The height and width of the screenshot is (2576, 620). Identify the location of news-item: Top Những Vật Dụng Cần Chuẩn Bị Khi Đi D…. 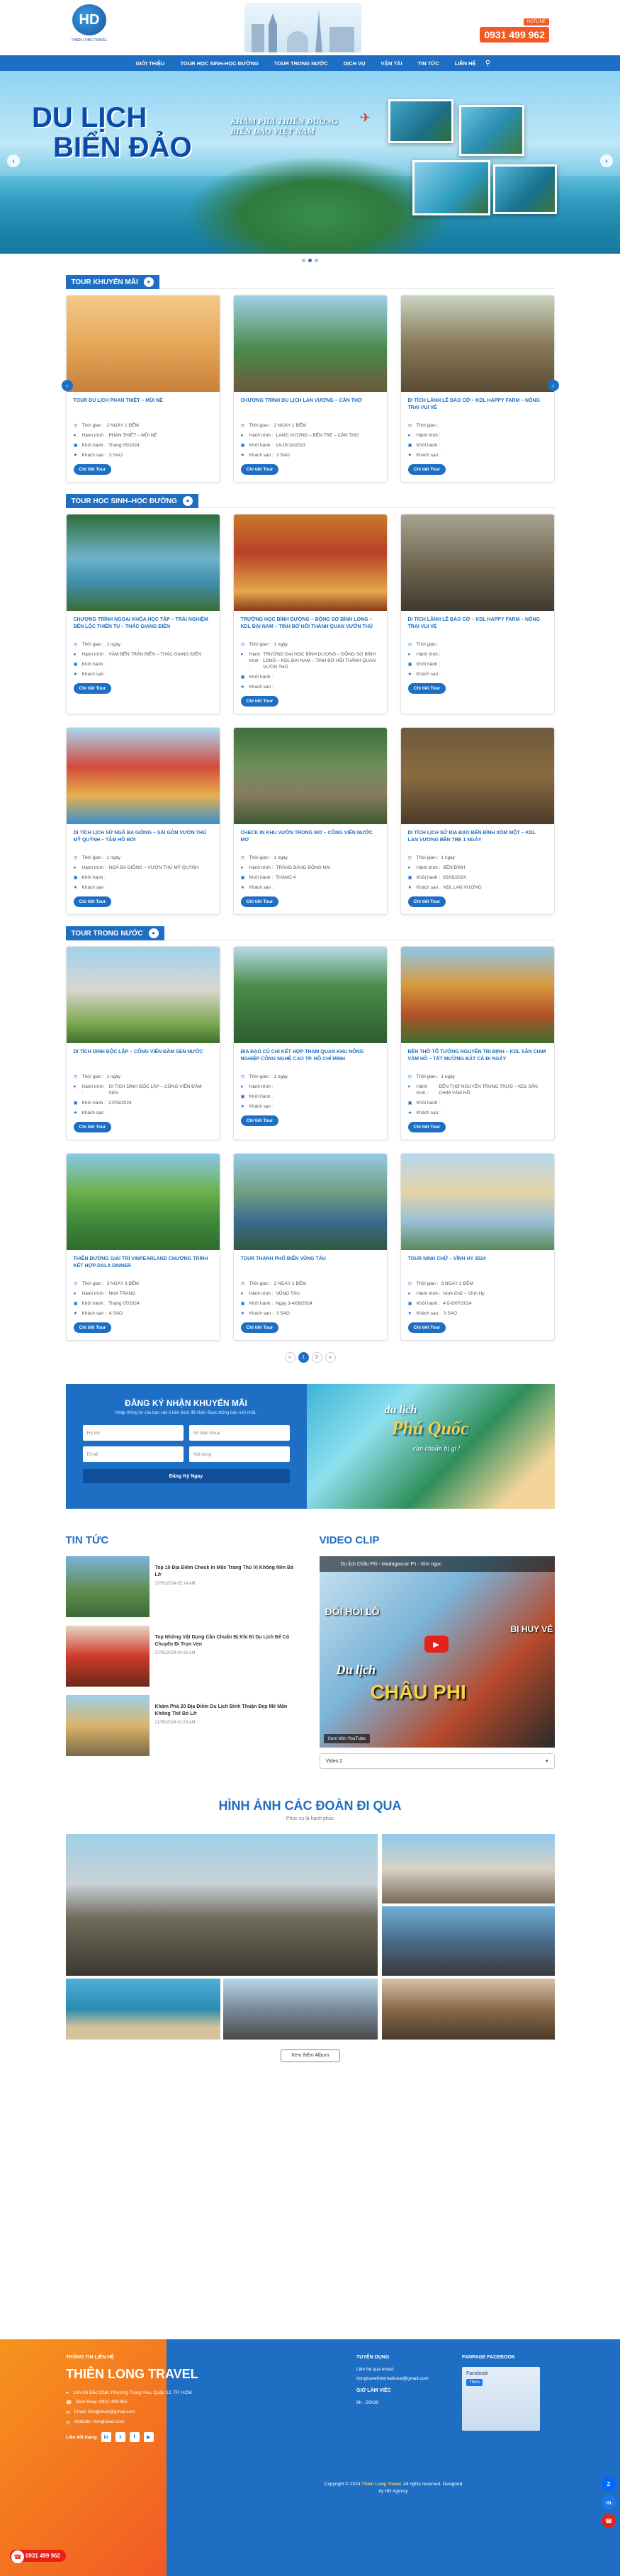
(183, 1656).